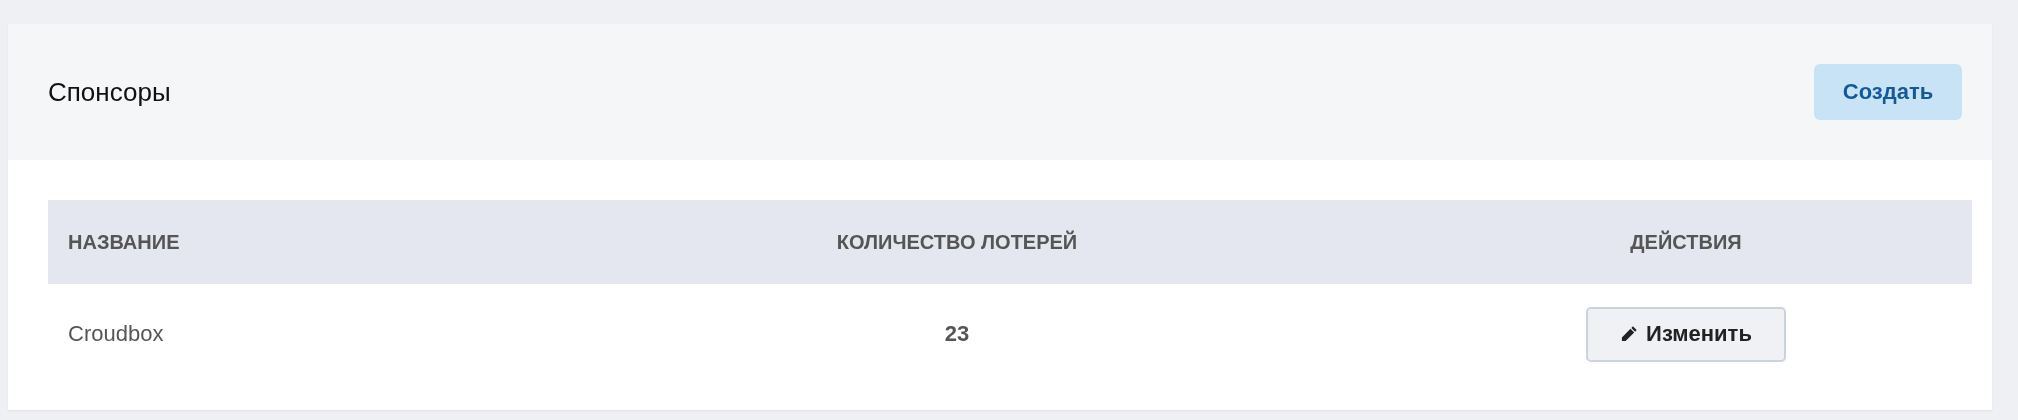 The image size is (2018, 420). I want to click on table-cell: 23, so click(957, 334).